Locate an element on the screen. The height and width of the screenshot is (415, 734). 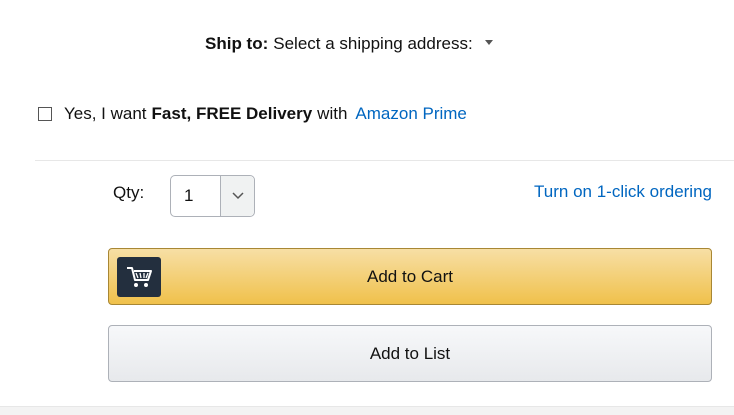
add-to-list-label: Add to List is located at coordinates (410, 353).